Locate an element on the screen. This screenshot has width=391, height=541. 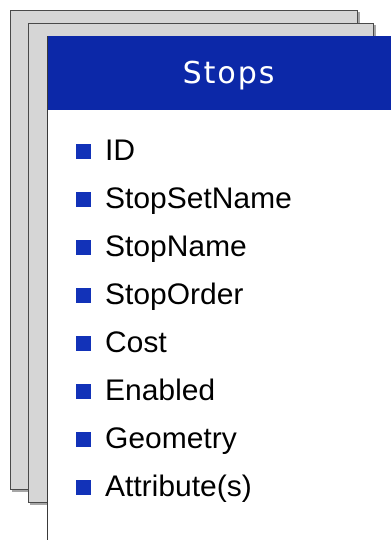
field-item-stopsetname: StopSetName is located at coordinates (170, 199).